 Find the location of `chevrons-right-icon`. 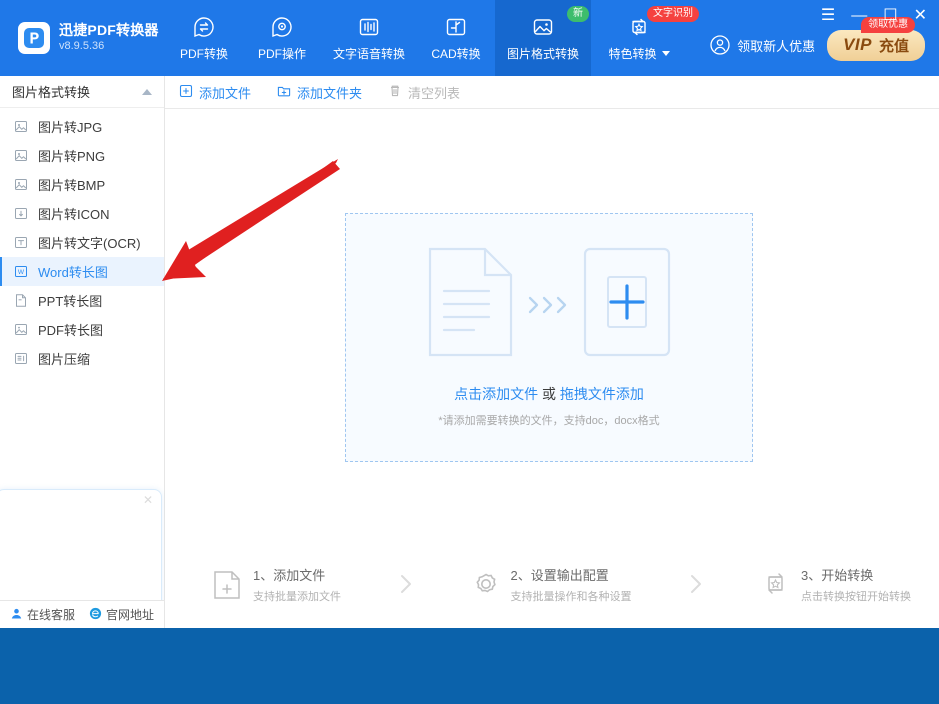

chevrons-right-icon is located at coordinates (548, 305).